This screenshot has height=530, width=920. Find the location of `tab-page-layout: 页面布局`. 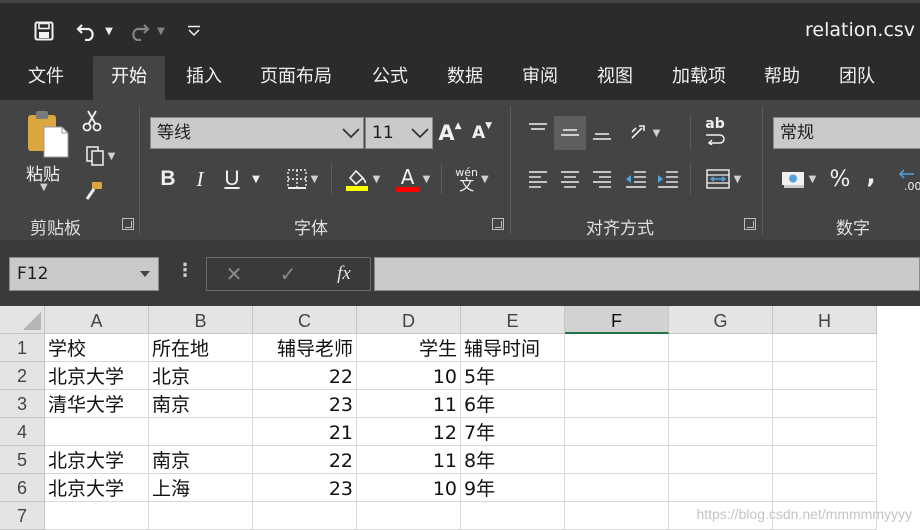

tab-page-layout: 页面布局 is located at coordinates (296, 78).